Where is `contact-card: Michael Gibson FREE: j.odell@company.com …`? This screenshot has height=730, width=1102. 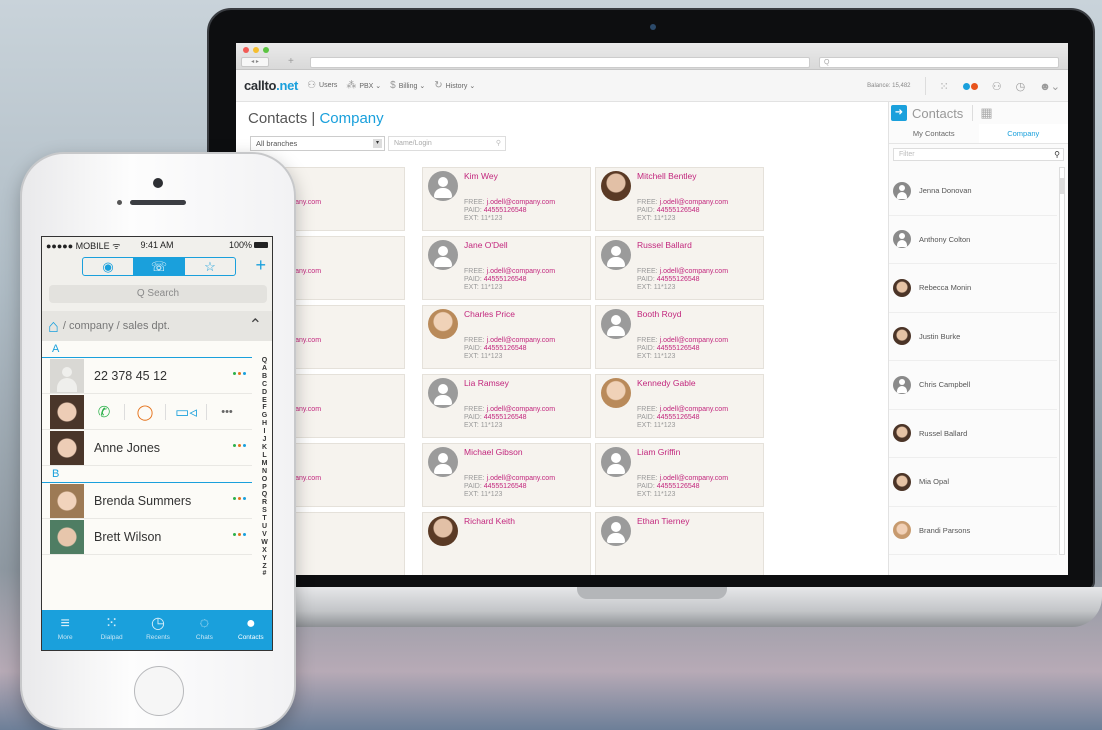
contact-card: Michael Gibson FREE: j.odell@company.com … is located at coordinates (506, 475).